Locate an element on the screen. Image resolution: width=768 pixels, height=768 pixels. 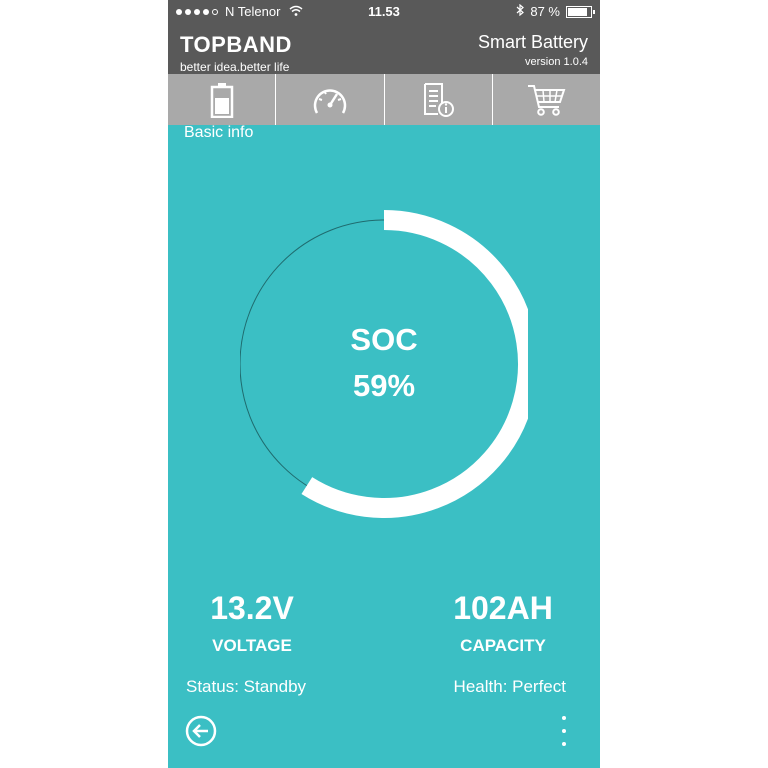
shopping-cart-icon is located at coordinates (546, 100).